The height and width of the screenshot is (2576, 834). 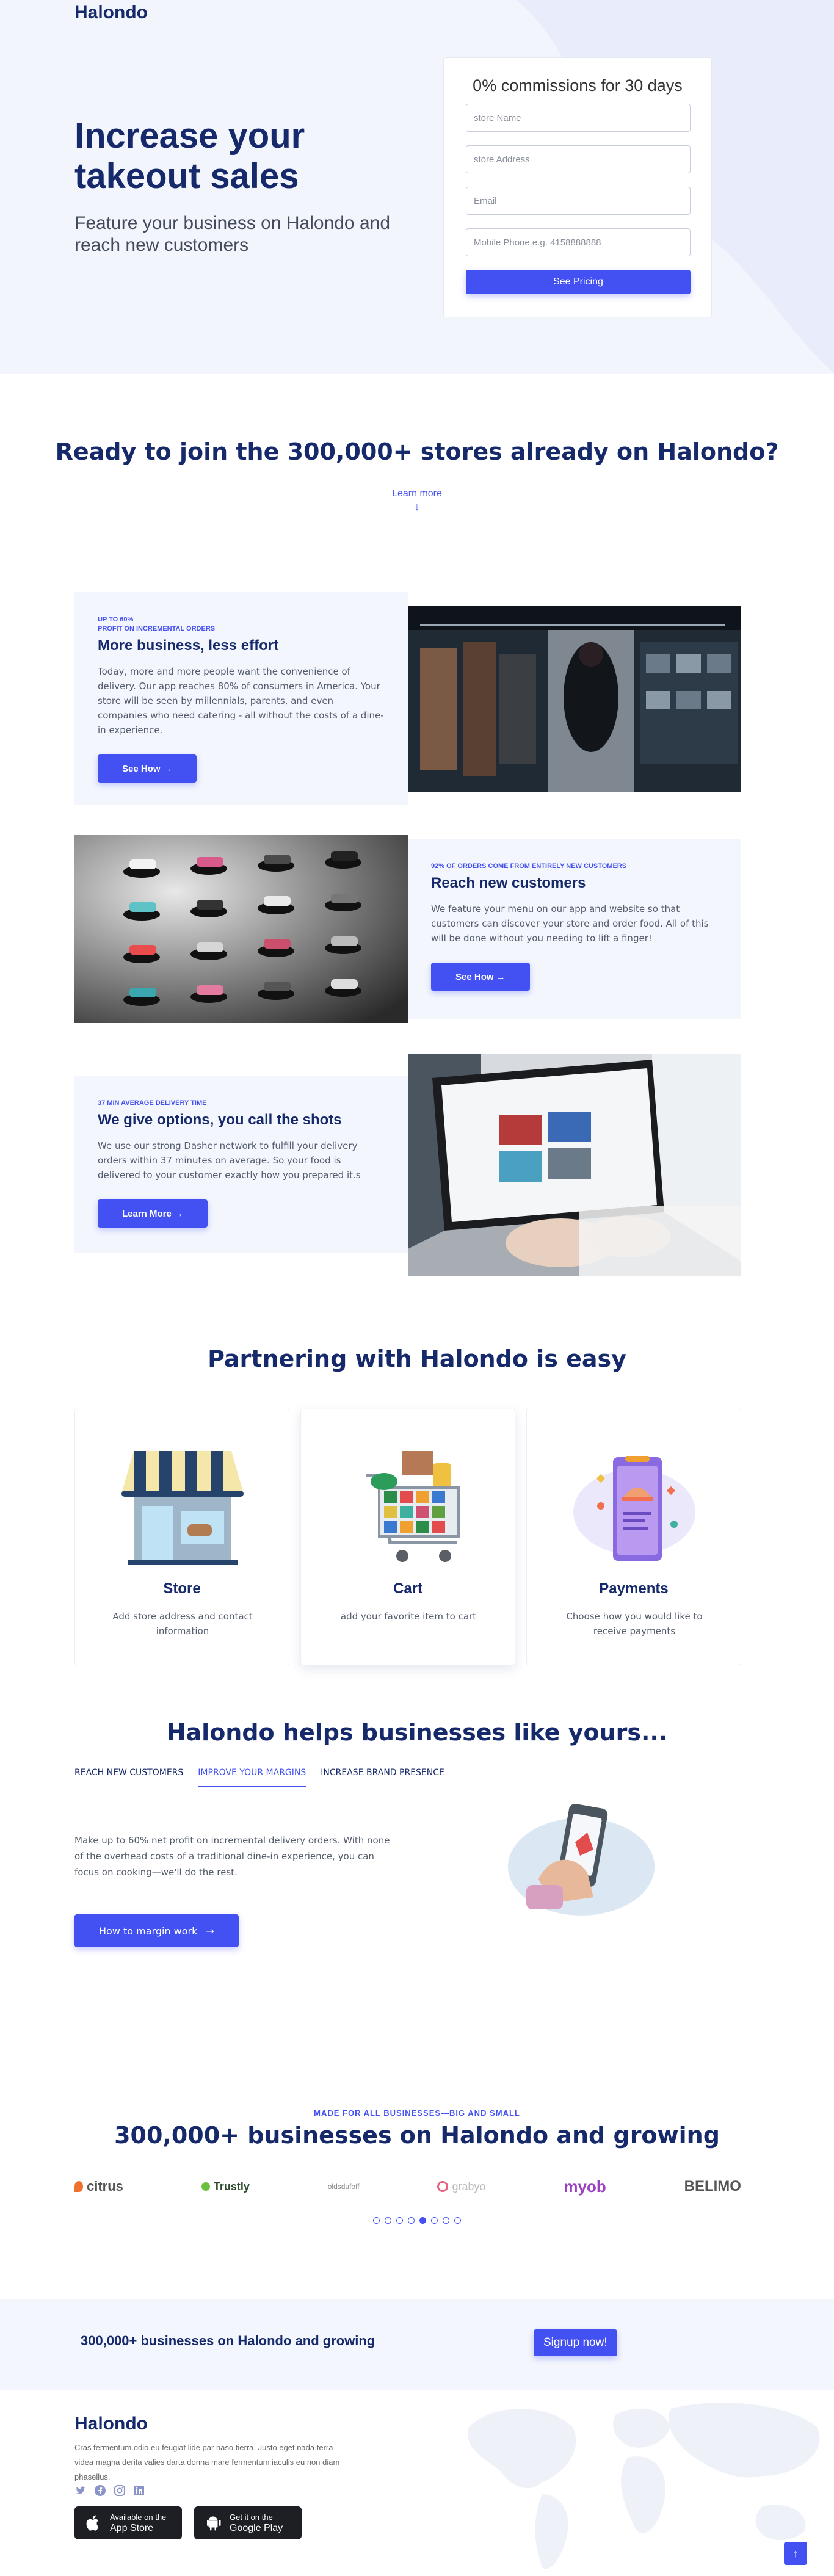 I want to click on payments-icon, so click(x=634, y=1508).